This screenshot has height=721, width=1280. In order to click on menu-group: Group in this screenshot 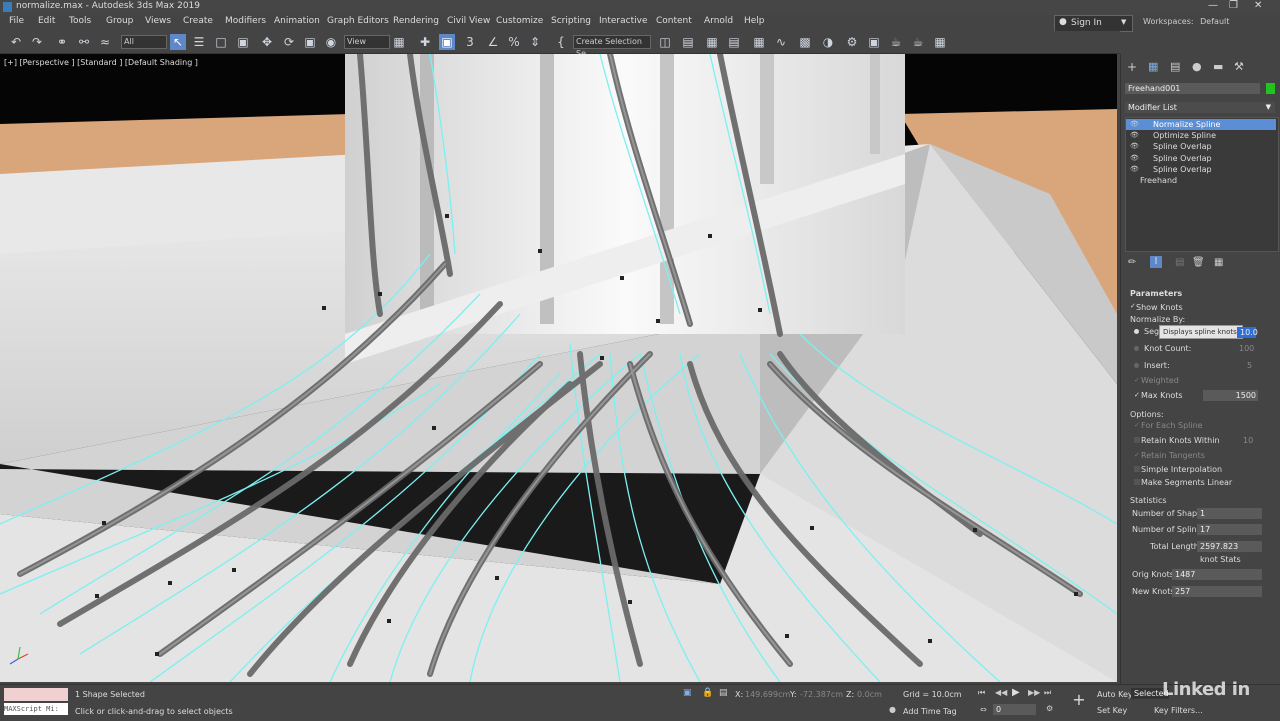, I will do `click(119, 21)`.